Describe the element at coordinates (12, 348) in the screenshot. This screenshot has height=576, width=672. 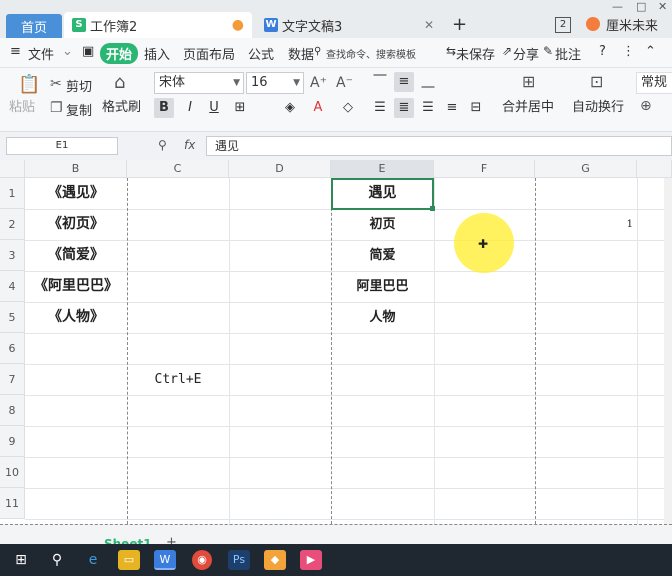
I see `row-header-6: 6` at that location.